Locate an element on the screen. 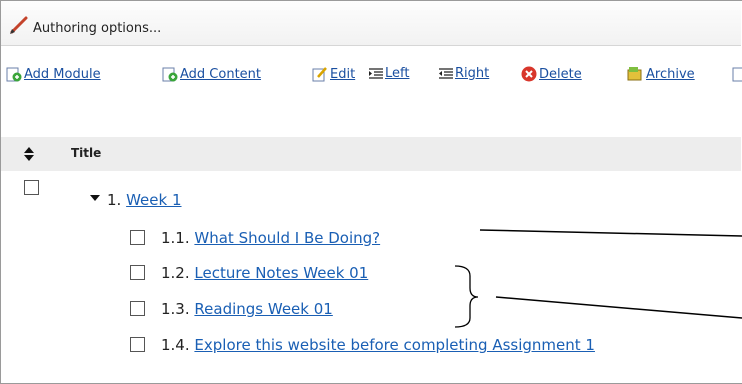 The width and height of the screenshot is (742, 384). annotation-overlay is located at coordinates (598, 278).